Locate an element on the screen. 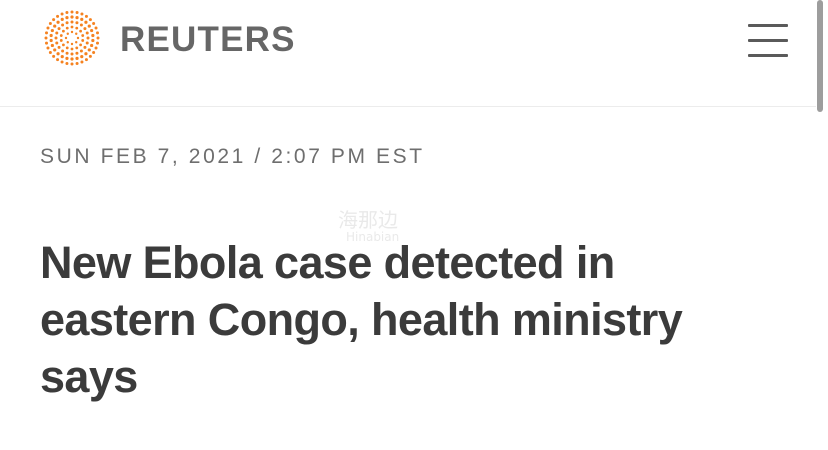  article-dateline: SUN FEB 7, 2021 / 2:07 PM EST is located at coordinates (232, 156).